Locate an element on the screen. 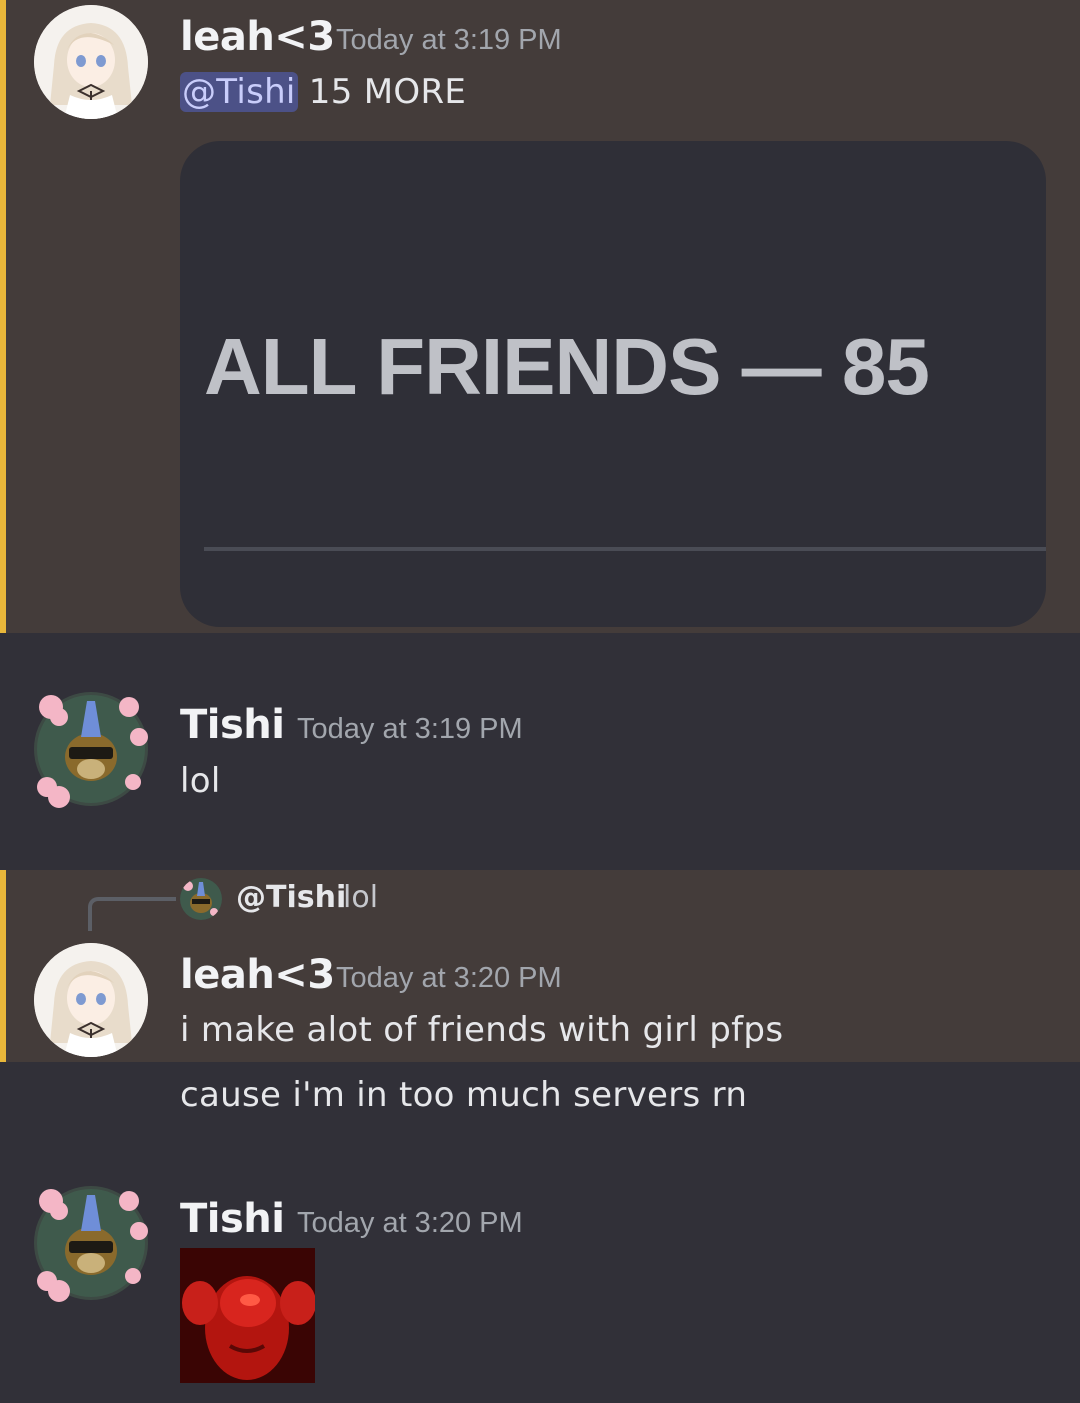  reply-avatar is located at coordinates (201, 899).